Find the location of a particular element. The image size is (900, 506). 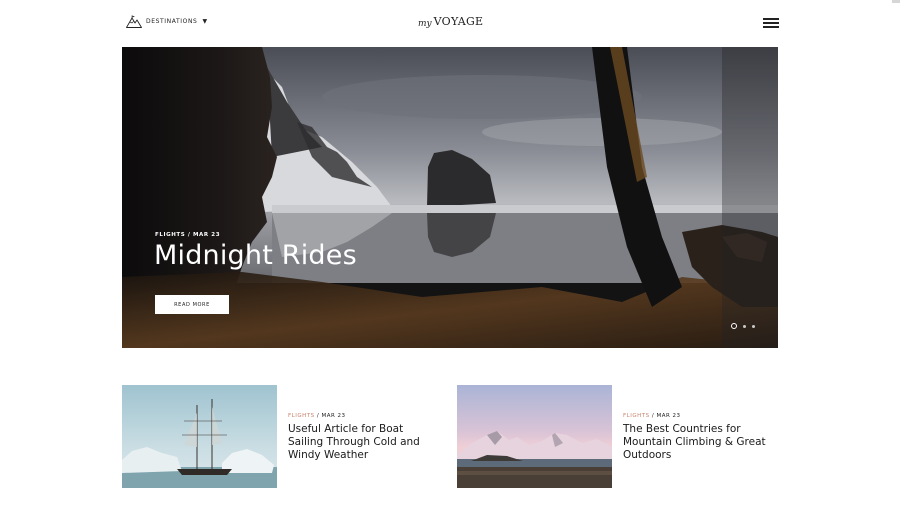

hero-meta: FLIGHTS / MAR 23 is located at coordinates (187, 235).